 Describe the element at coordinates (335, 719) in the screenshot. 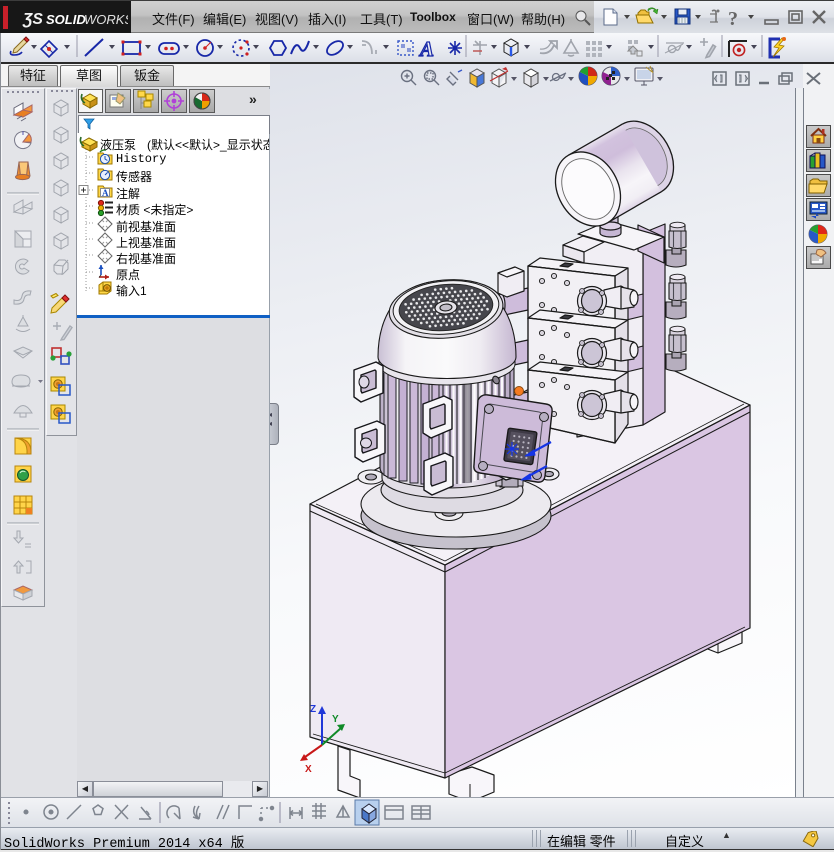

I see `svg-text: Y` at that location.